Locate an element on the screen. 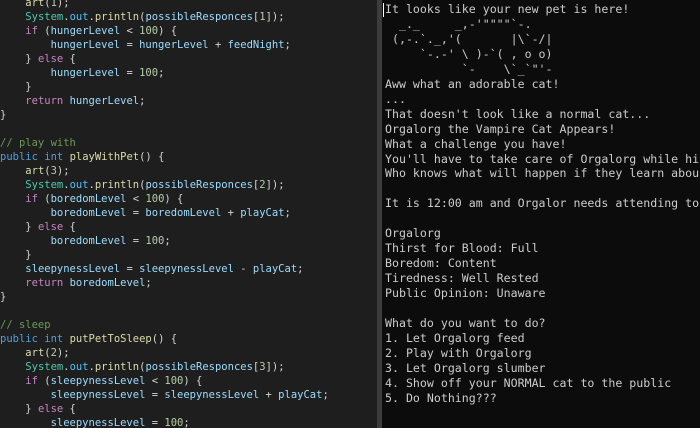 The width and height of the screenshot is (700, 428). terminal-line: Boredom: Content is located at coordinates (441, 263).